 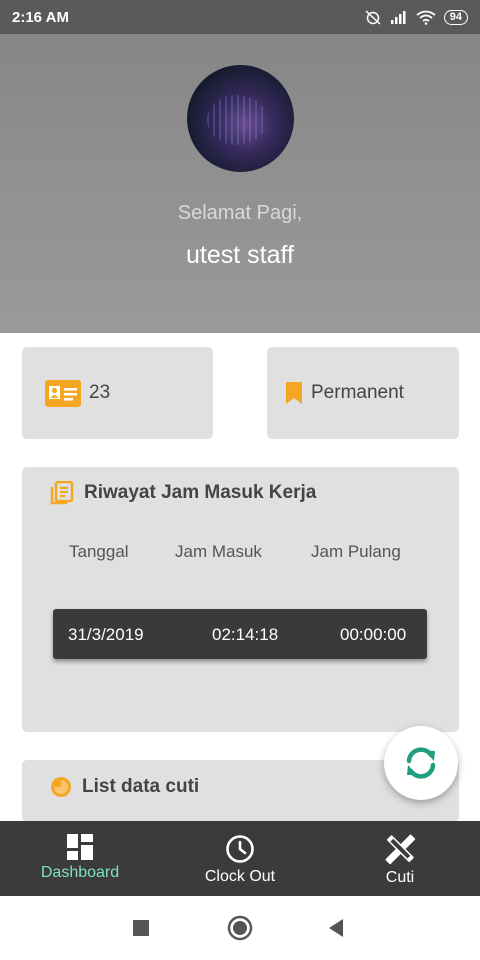 What do you see at coordinates (240, 849) in the screenshot?
I see `clock-icon` at bounding box center [240, 849].